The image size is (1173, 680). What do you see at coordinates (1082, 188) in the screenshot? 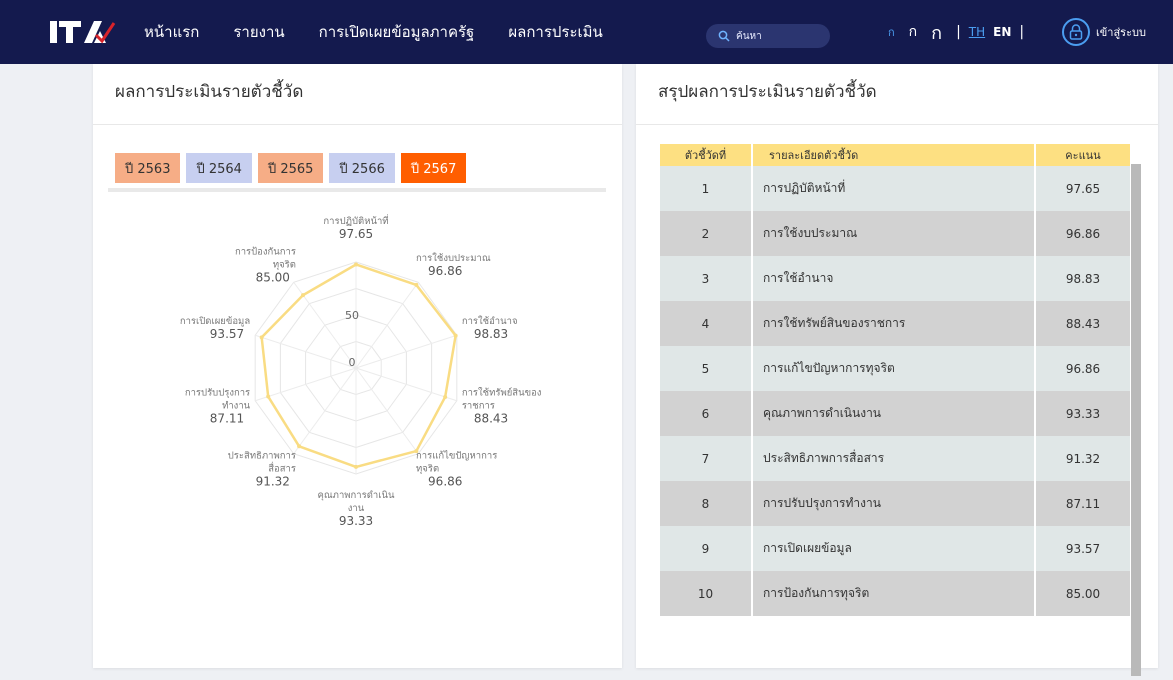
I see `cell-score: 97.65` at bounding box center [1082, 188].